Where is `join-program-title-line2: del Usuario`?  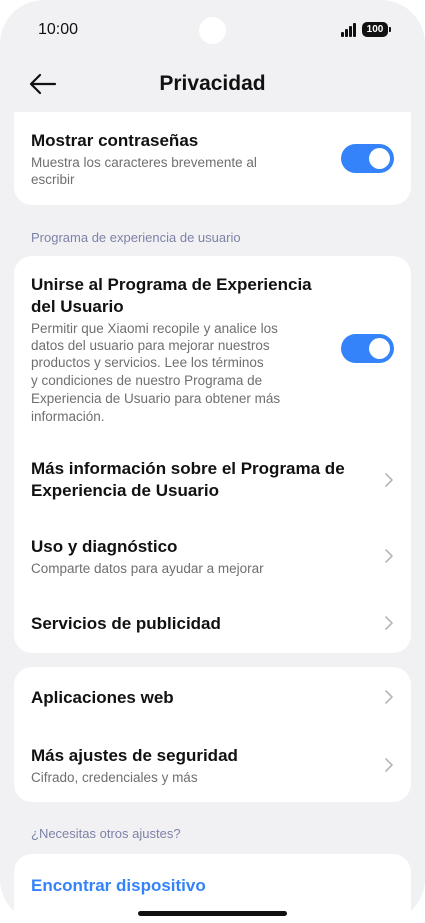 join-program-title-line2: del Usuario is located at coordinates (77, 306).